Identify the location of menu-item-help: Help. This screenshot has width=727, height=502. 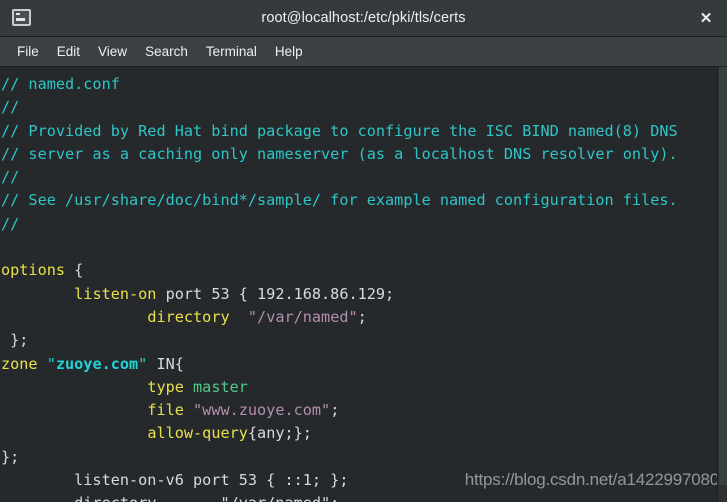
(289, 51).